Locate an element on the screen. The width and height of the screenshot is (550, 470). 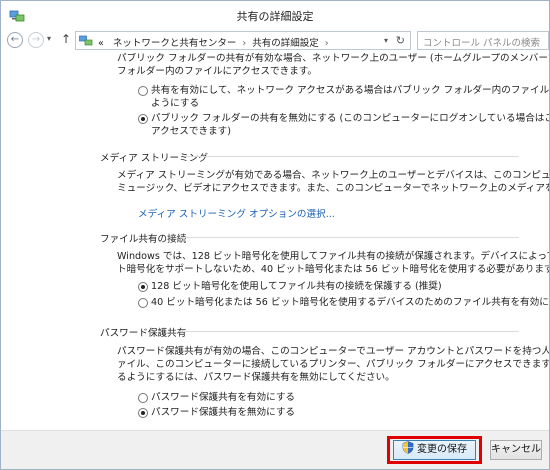
file-sharing-title: ファイル共有の接続 is located at coordinates (143, 239).